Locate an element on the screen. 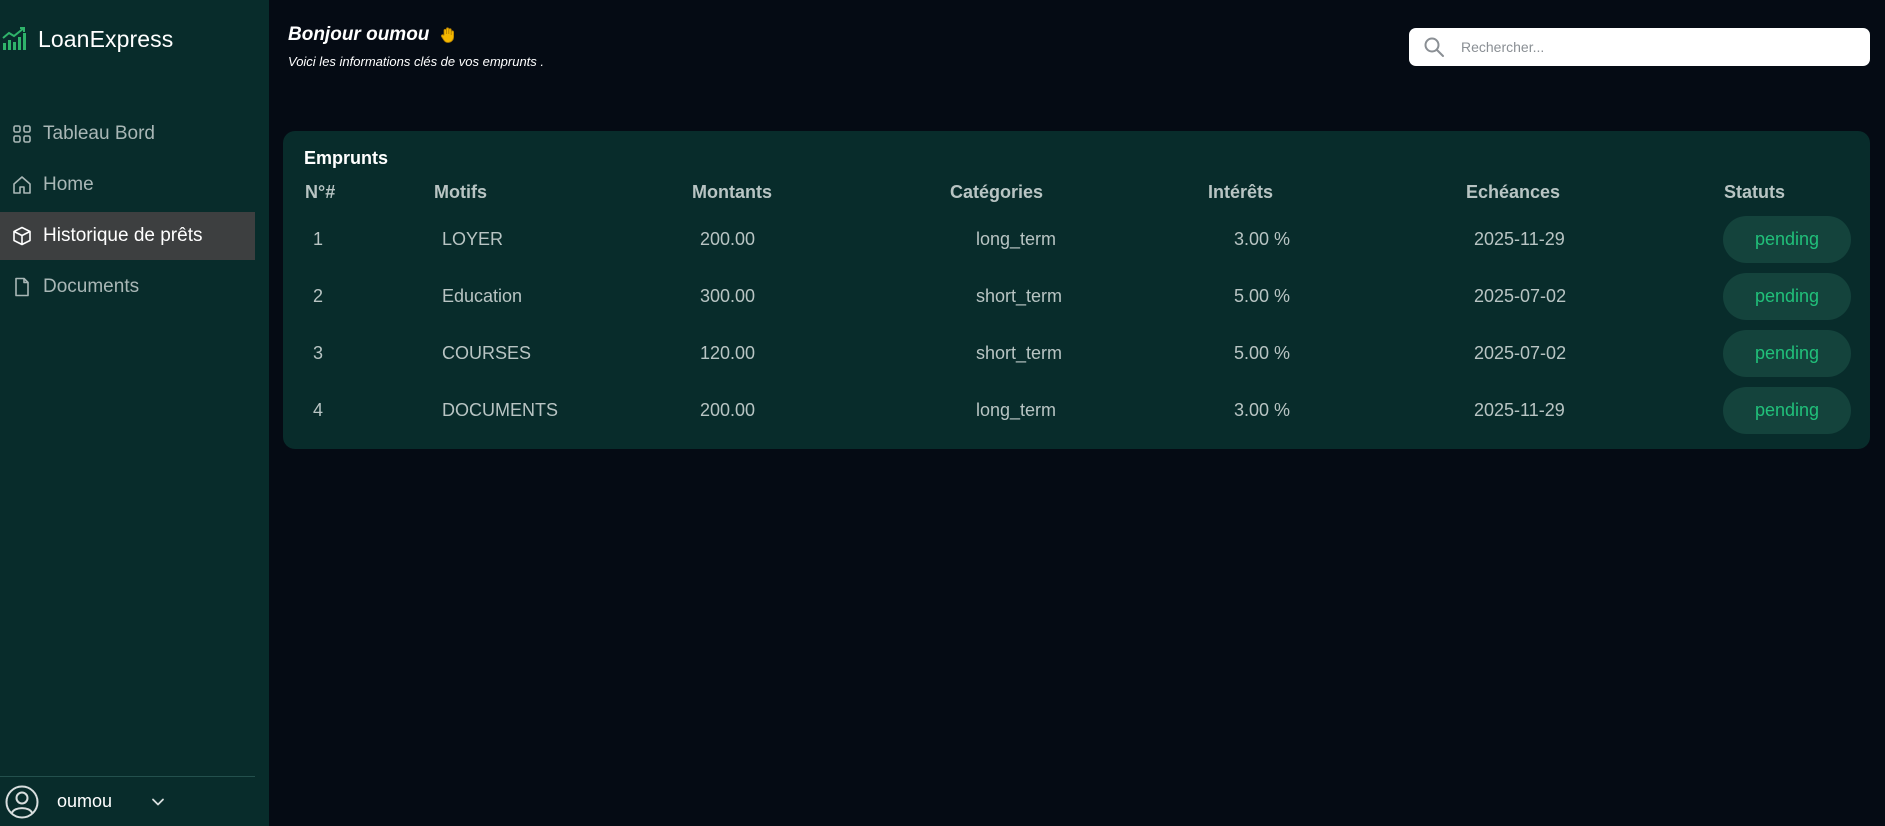 The width and height of the screenshot is (1885, 826). sidebar-item-historique-de-prets: Historique de prêts is located at coordinates (127, 236).